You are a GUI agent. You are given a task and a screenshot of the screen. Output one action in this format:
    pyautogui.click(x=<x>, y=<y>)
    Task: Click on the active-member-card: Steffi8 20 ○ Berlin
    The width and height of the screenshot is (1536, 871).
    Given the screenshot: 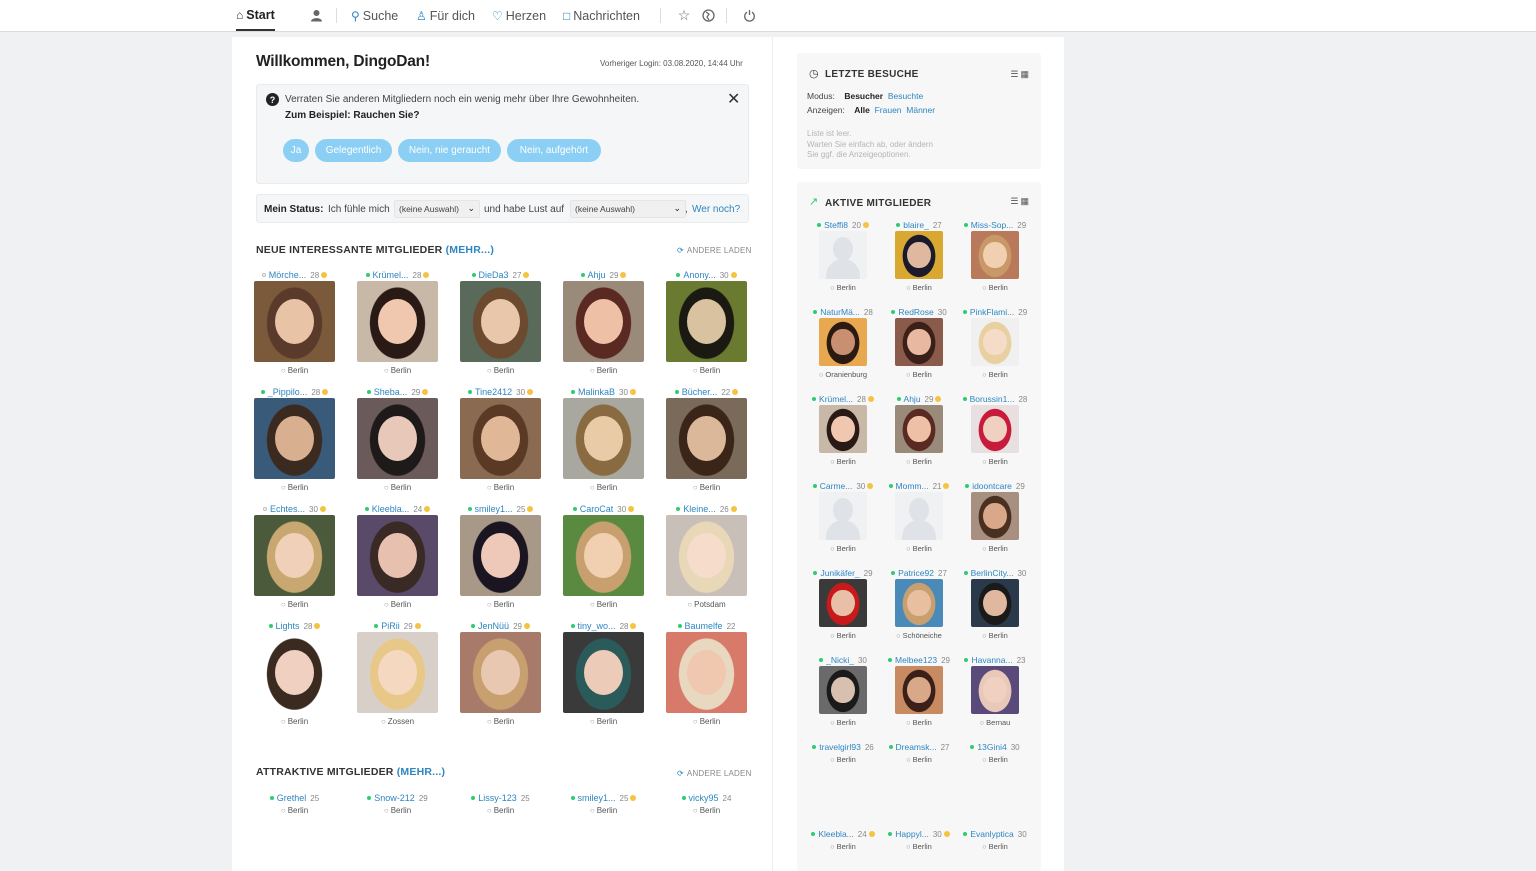 What is the action you would take?
    pyautogui.click(x=843, y=261)
    